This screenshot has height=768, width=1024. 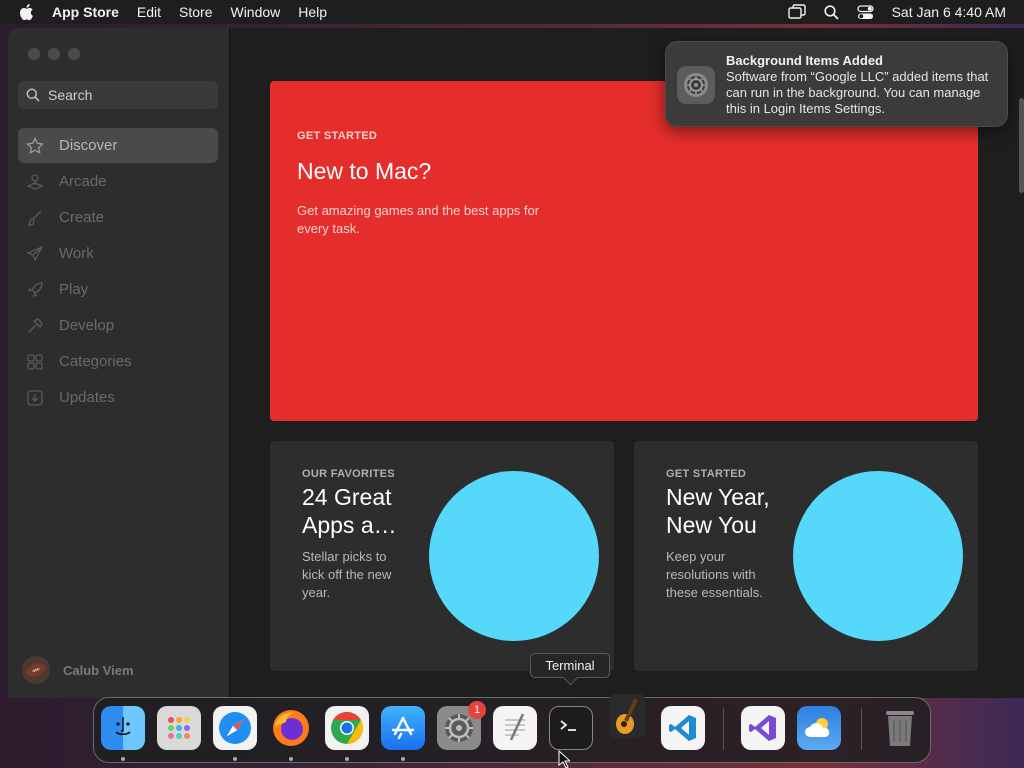 What do you see at coordinates (179, 728) in the screenshot?
I see `dock-launchpad-icon` at bounding box center [179, 728].